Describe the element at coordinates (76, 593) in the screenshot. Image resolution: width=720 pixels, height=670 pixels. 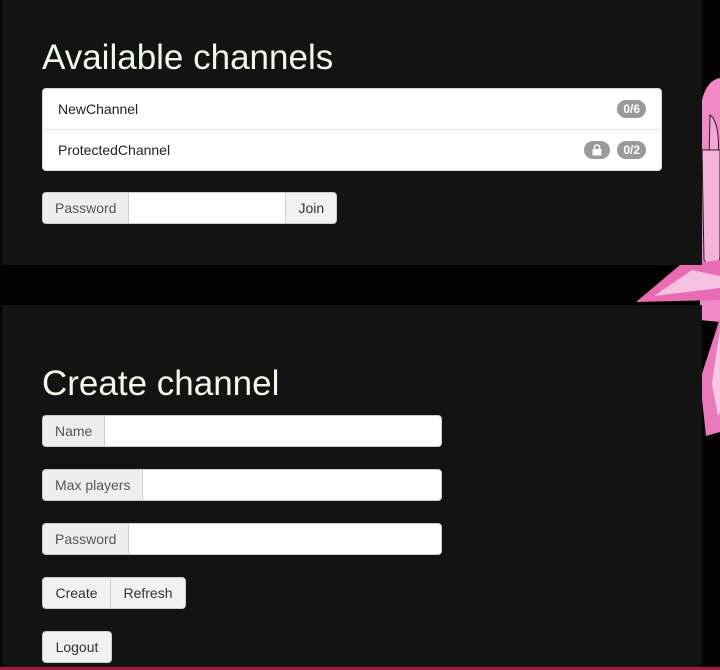
I see `create-button: Create` at that location.